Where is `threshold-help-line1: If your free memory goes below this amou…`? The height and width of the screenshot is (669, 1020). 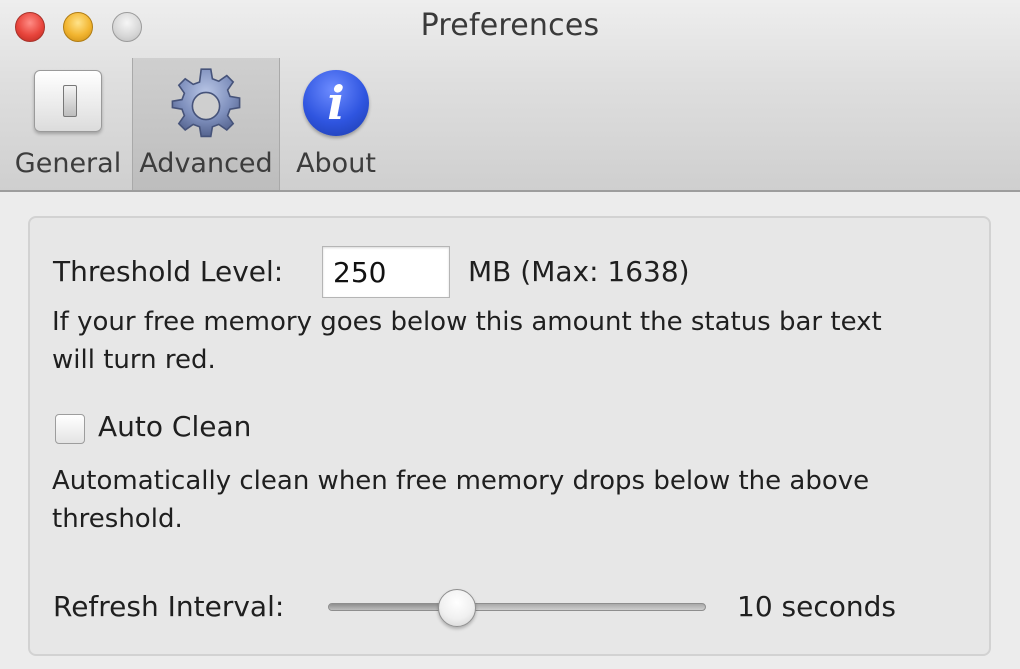 threshold-help-line1: If your free memory goes below this amou… is located at coordinates (467, 322).